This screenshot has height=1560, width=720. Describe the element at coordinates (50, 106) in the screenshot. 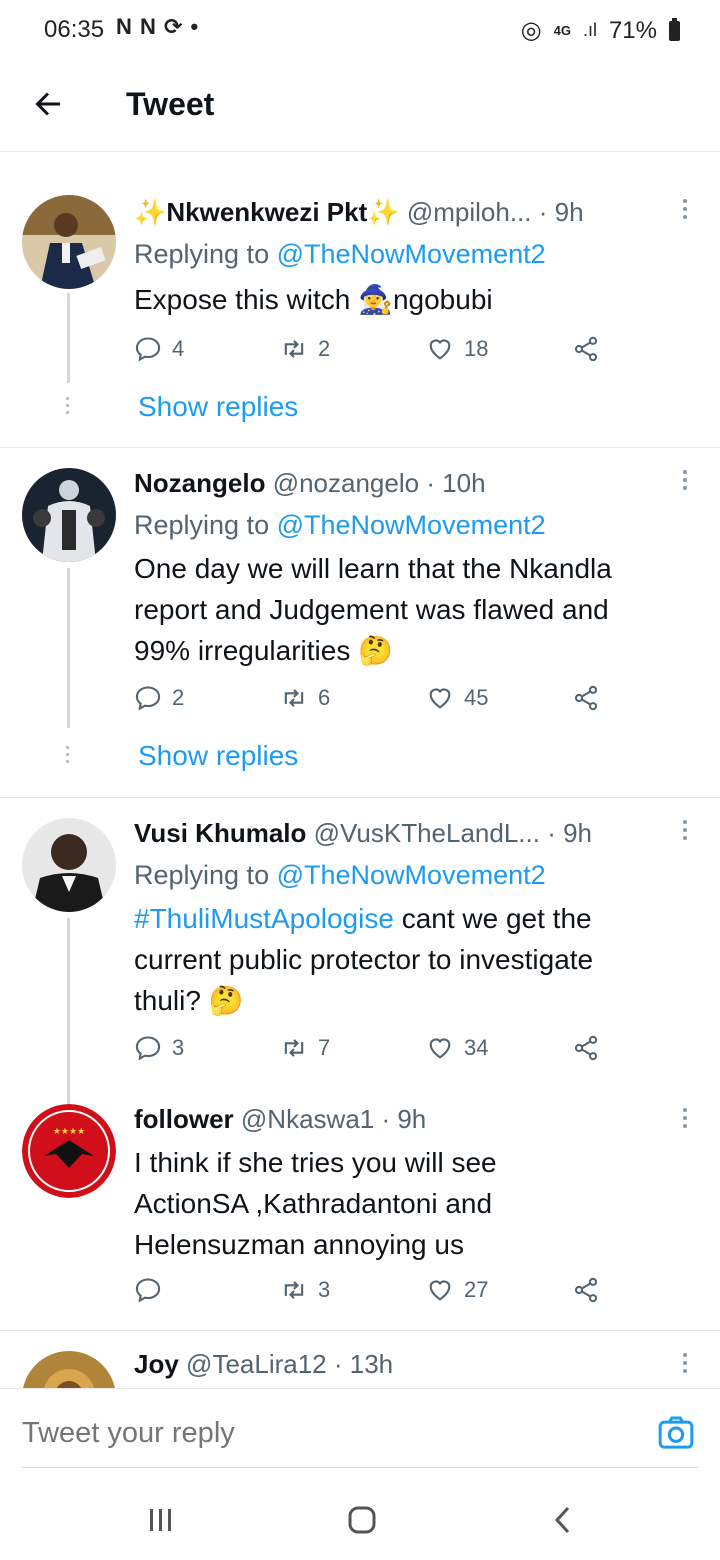

I see `back-arrow-icon` at that location.